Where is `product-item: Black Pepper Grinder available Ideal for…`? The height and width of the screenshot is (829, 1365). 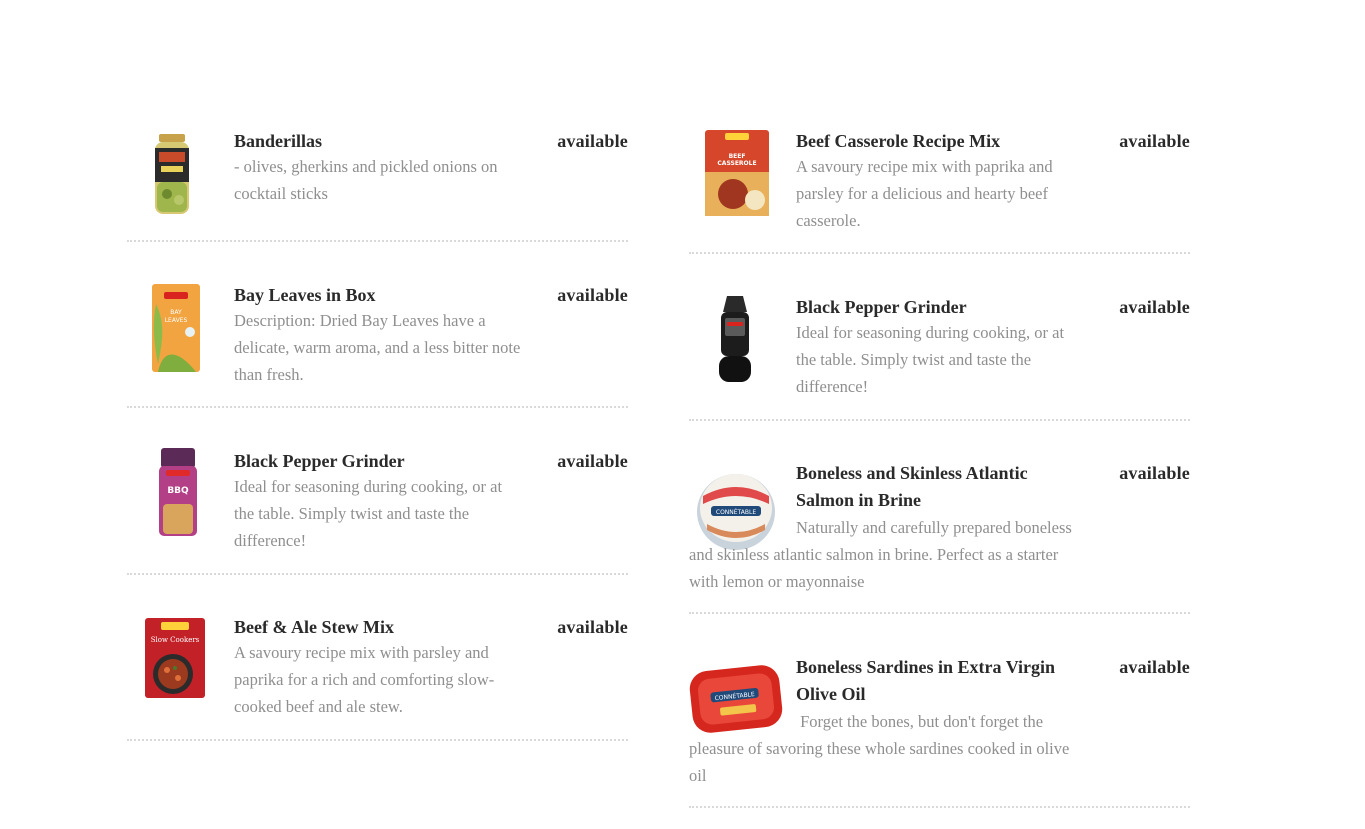 product-item: Black Pepper Grinder available Ideal for… is located at coordinates (939, 357).